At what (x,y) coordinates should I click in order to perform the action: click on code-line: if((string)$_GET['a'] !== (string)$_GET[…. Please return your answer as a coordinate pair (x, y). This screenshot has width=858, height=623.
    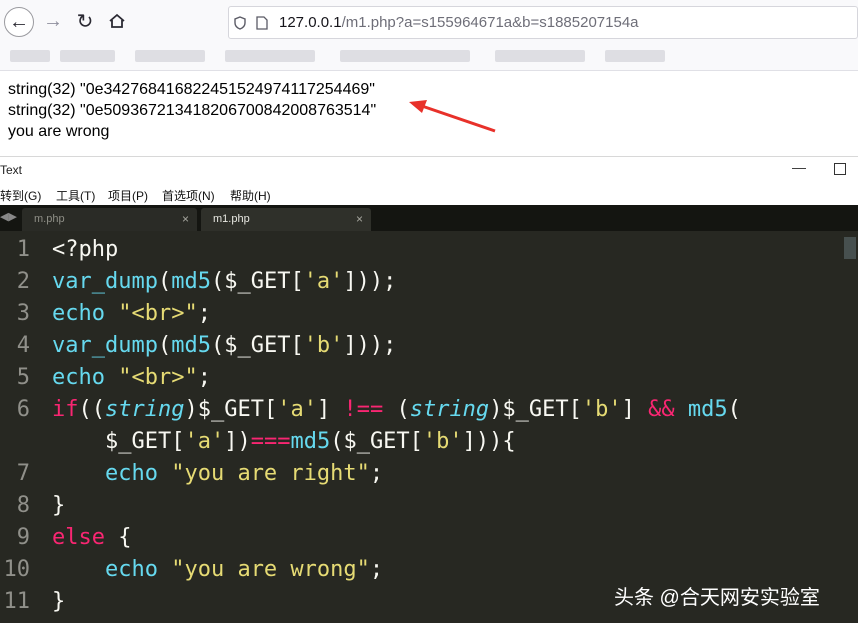
    Looking at the image, I should click on (396, 409).